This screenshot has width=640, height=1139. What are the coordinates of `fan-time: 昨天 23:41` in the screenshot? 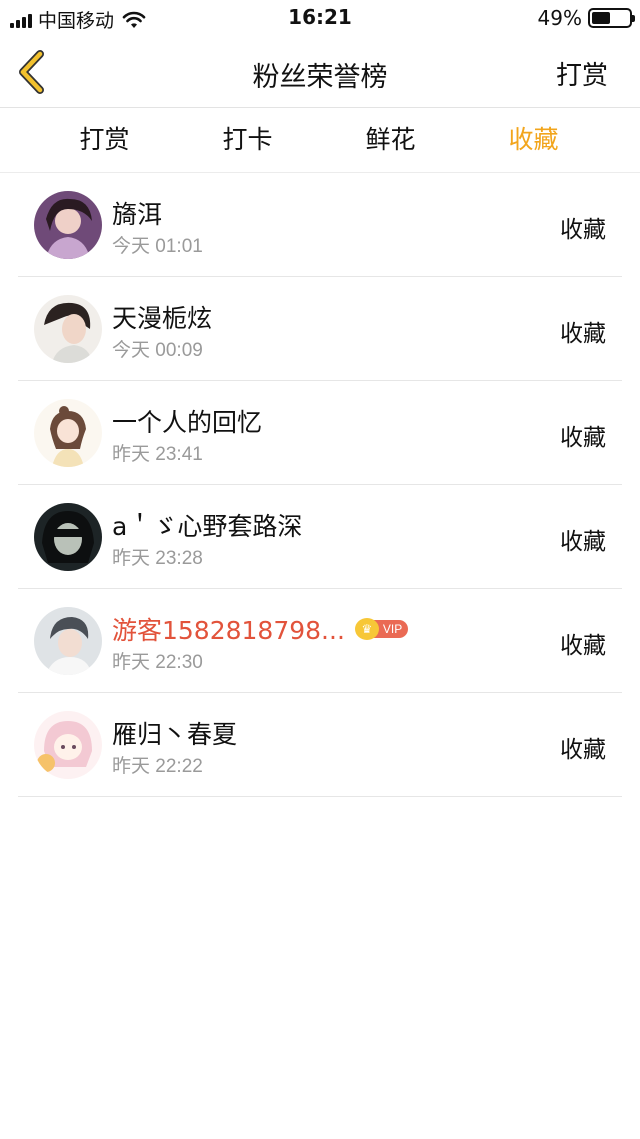 It's located at (157, 454).